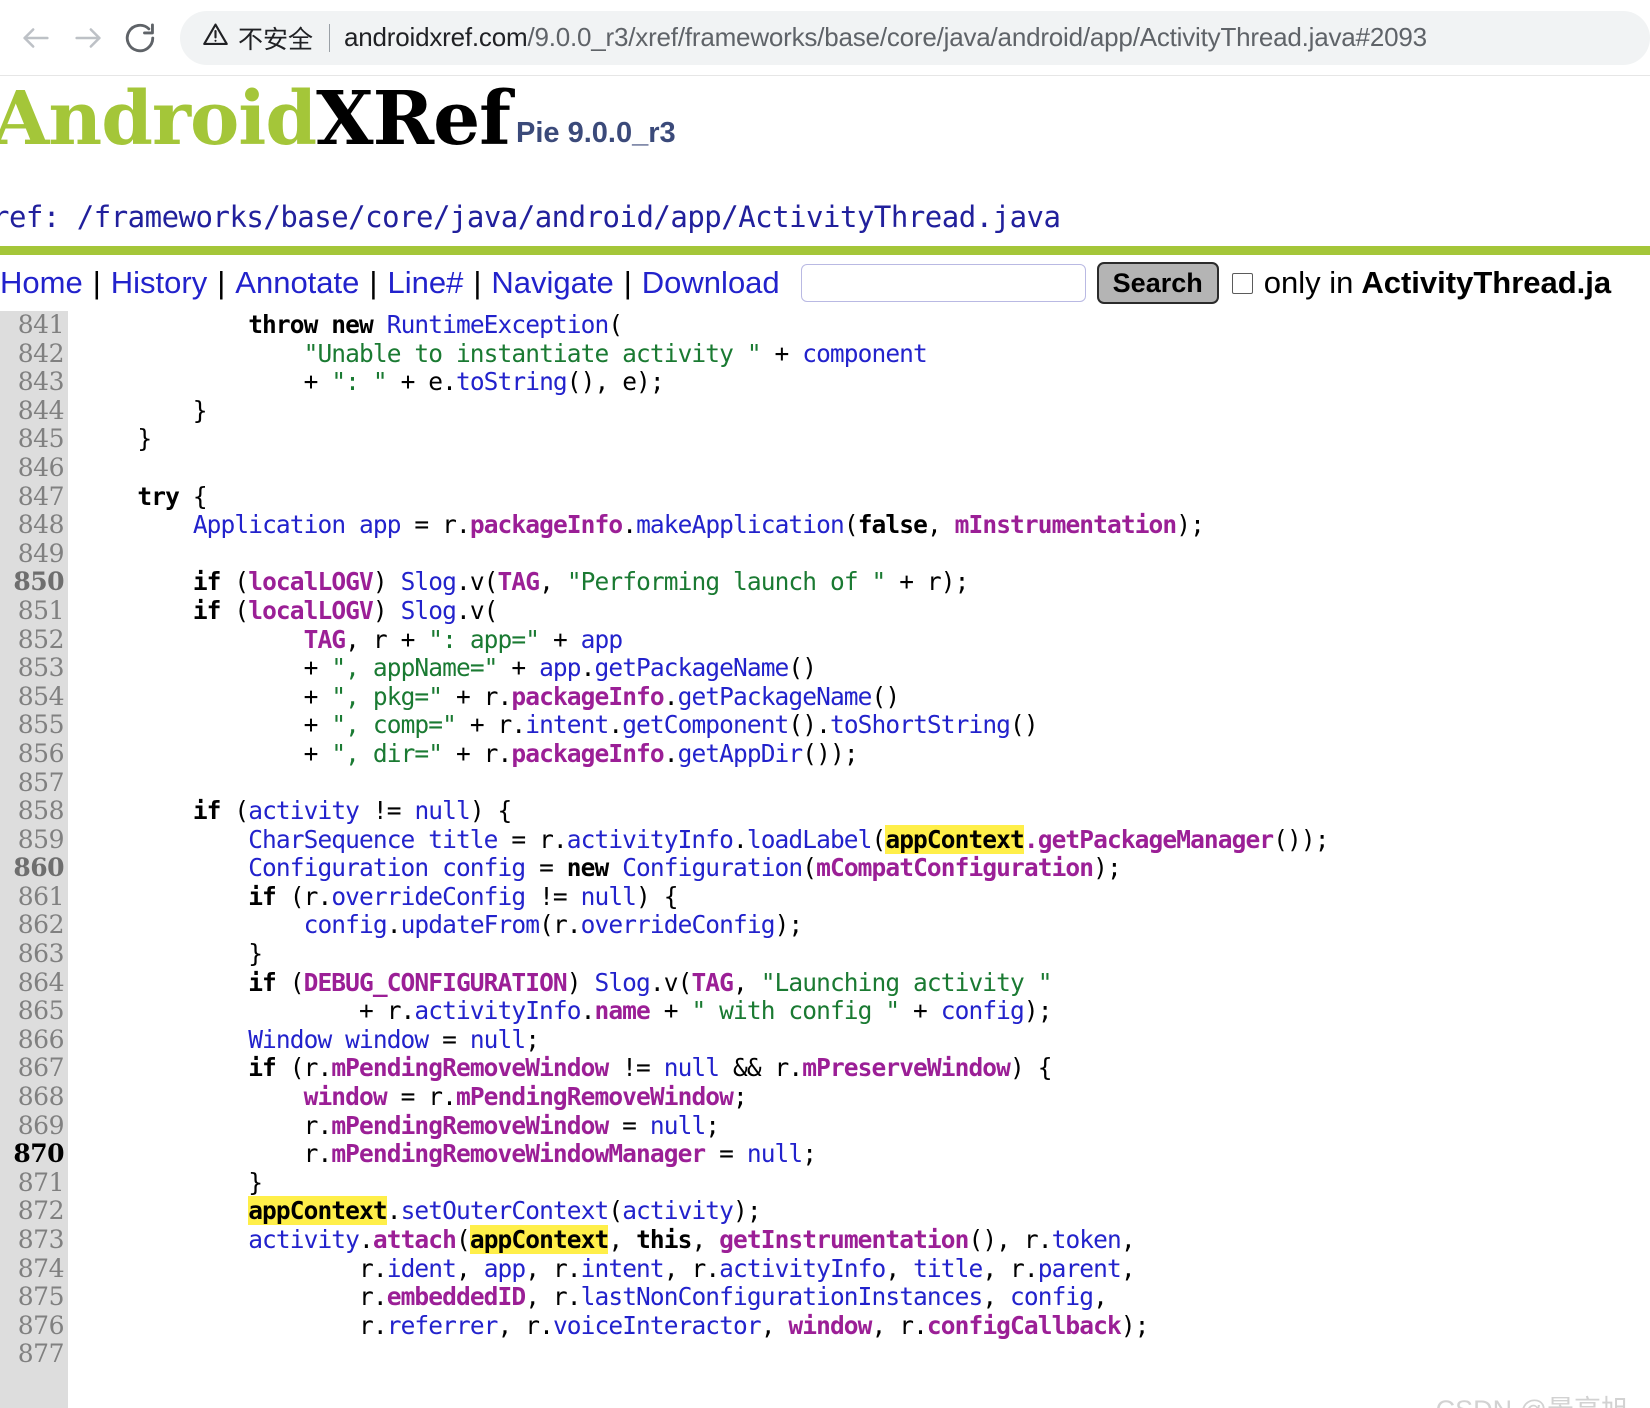 The width and height of the screenshot is (1650, 1408). I want to click on line-number: 856, so click(32, 754).